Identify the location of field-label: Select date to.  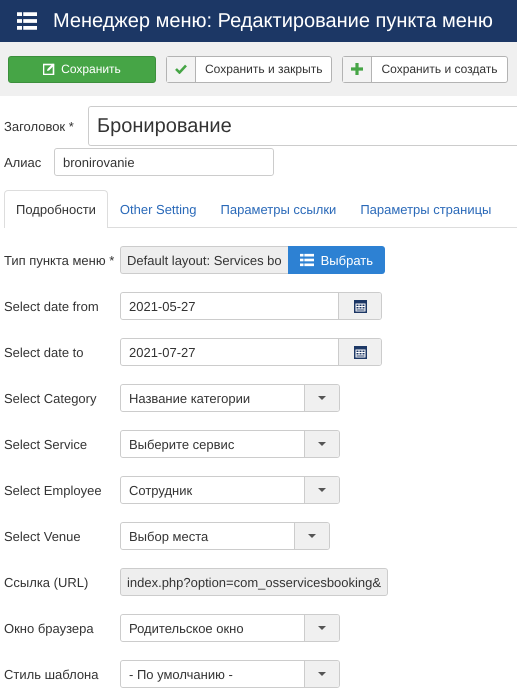
(44, 352).